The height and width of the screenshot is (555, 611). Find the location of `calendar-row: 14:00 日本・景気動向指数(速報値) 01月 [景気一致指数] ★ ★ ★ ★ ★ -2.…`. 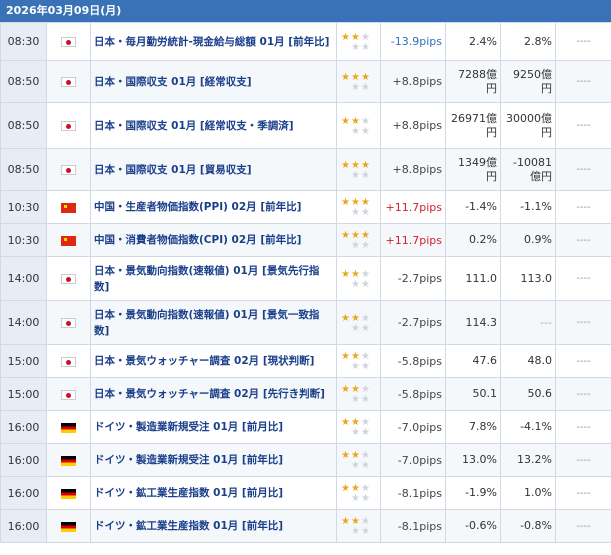

calendar-row: 14:00 日本・景気動向指数(速報値) 01月 [景気一致指数] ★ ★ ★ ★ ★ -2.… is located at coordinates (305, 322).